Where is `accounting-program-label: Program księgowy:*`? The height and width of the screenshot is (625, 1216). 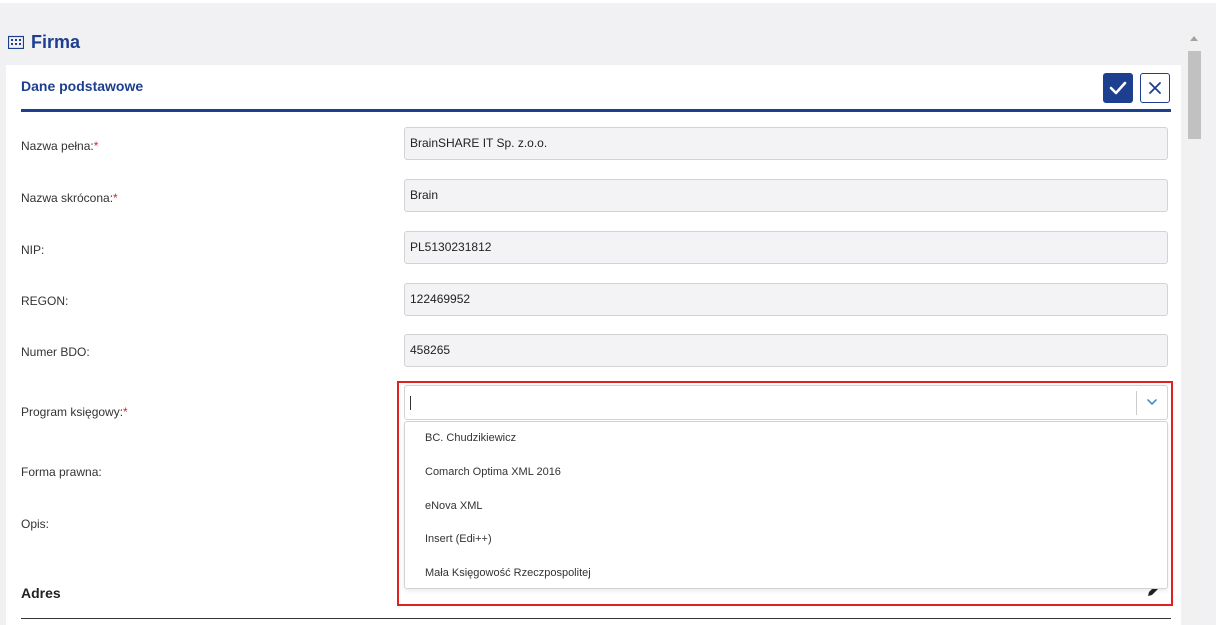 accounting-program-label: Program księgowy:* is located at coordinates (74, 412).